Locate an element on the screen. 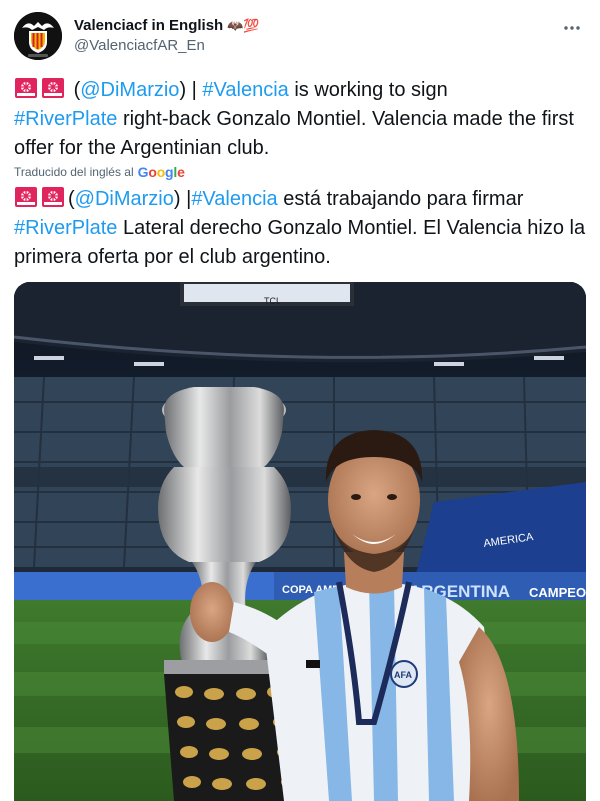 The width and height of the screenshot is (600, 801). more-options-button is located at coordinates (572, 28).